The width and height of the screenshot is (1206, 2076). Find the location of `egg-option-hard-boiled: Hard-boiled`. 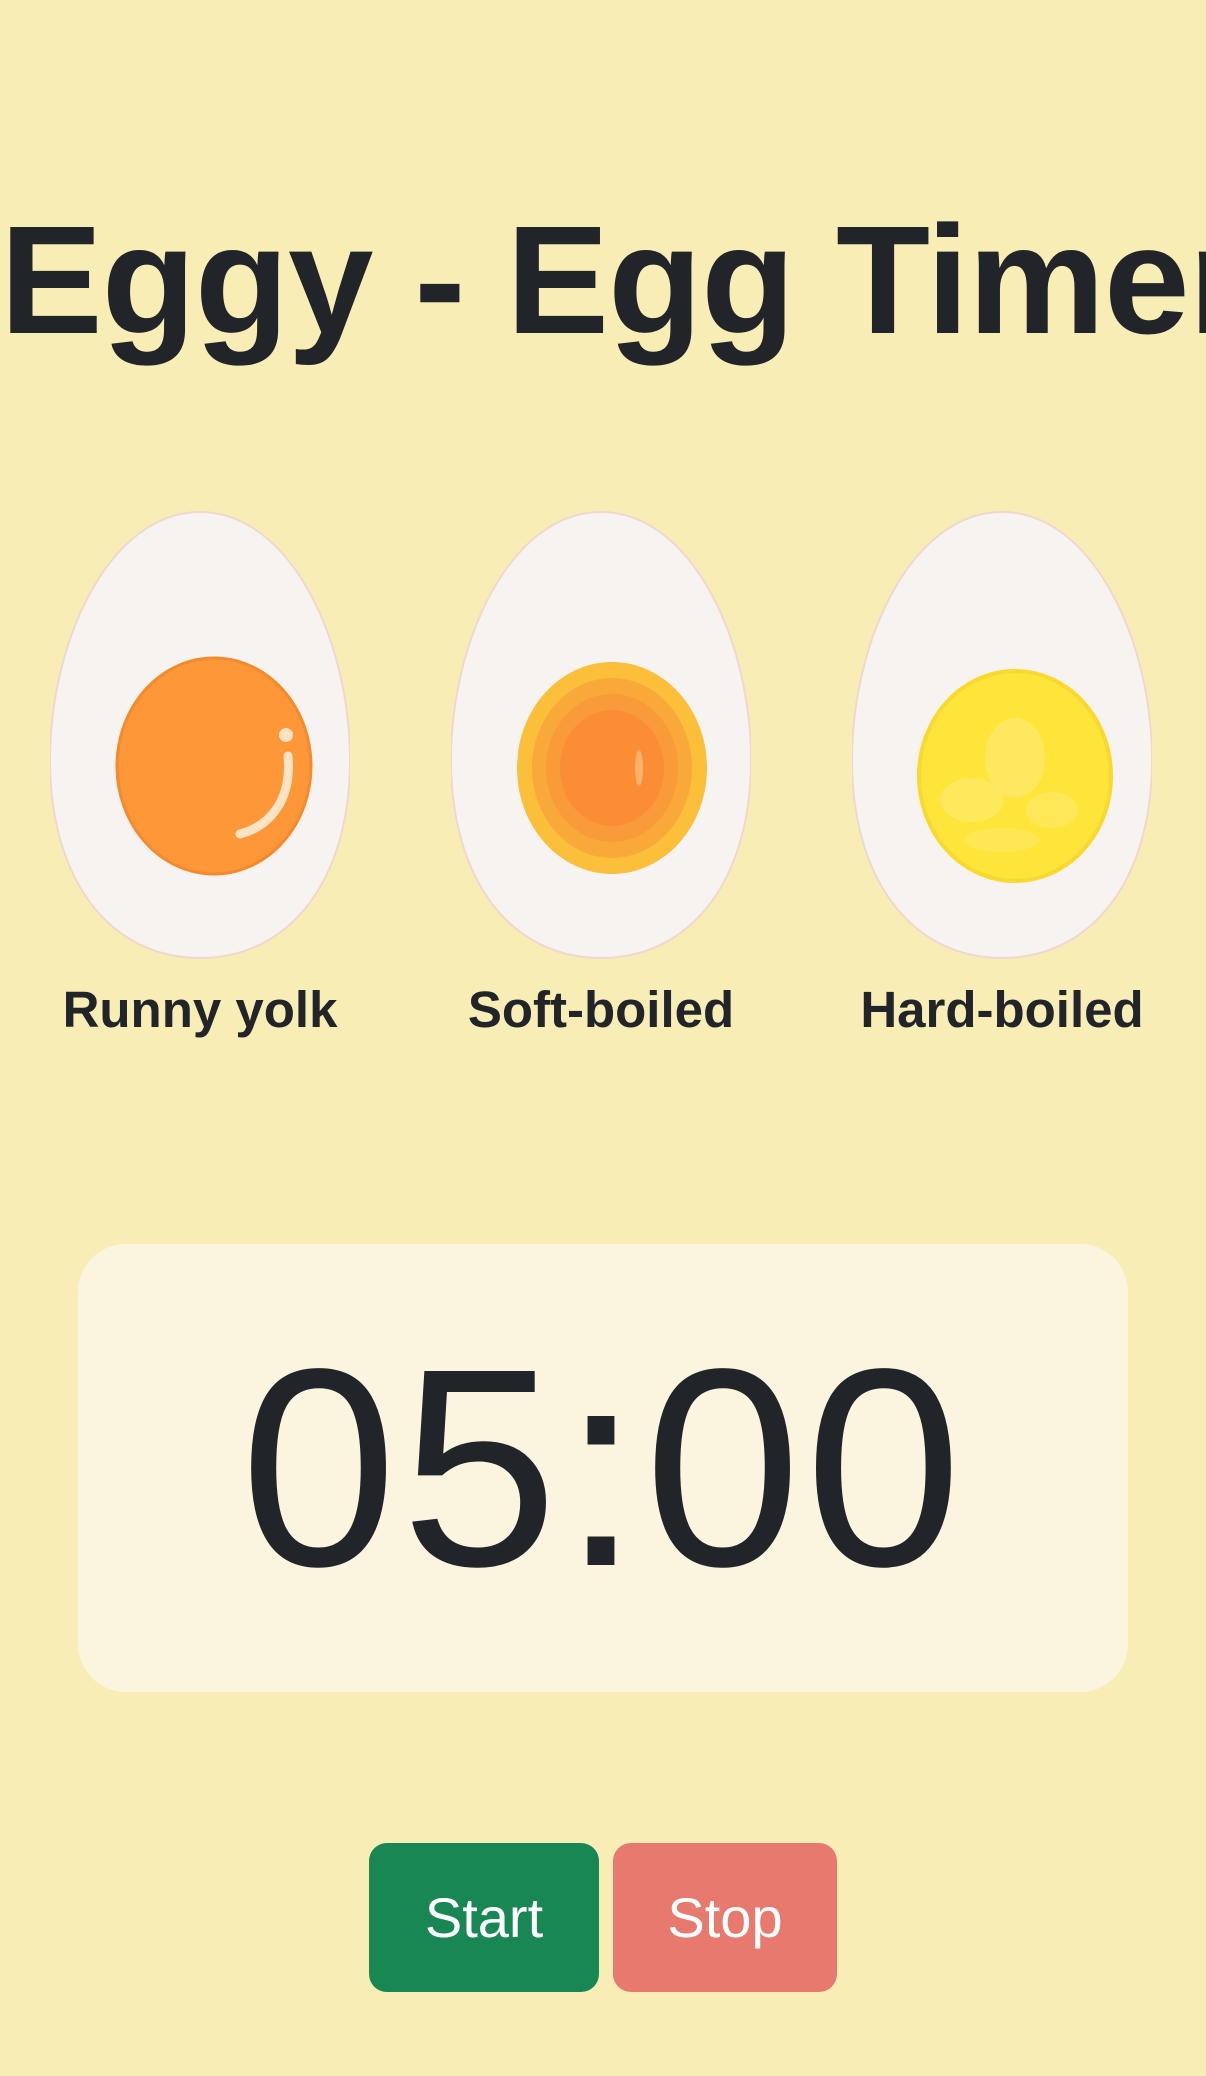

egg-option-hard-boiled: Hard-boiled is located at coordinates (1002, 774).